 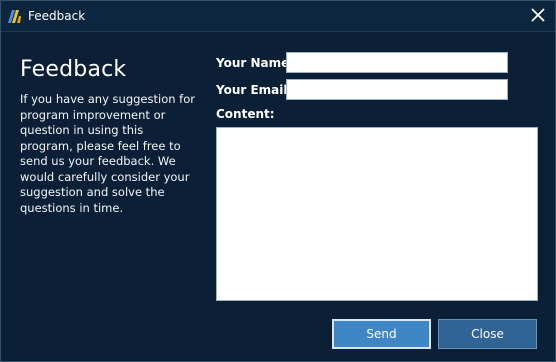 I want to click on name-label: Your Name:, so click(x=255, y=63).